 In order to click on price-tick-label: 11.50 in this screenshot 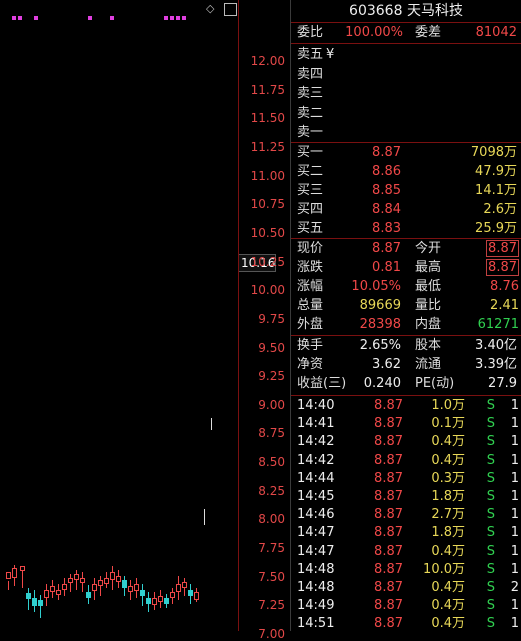, I will do `click(267, 118)`.